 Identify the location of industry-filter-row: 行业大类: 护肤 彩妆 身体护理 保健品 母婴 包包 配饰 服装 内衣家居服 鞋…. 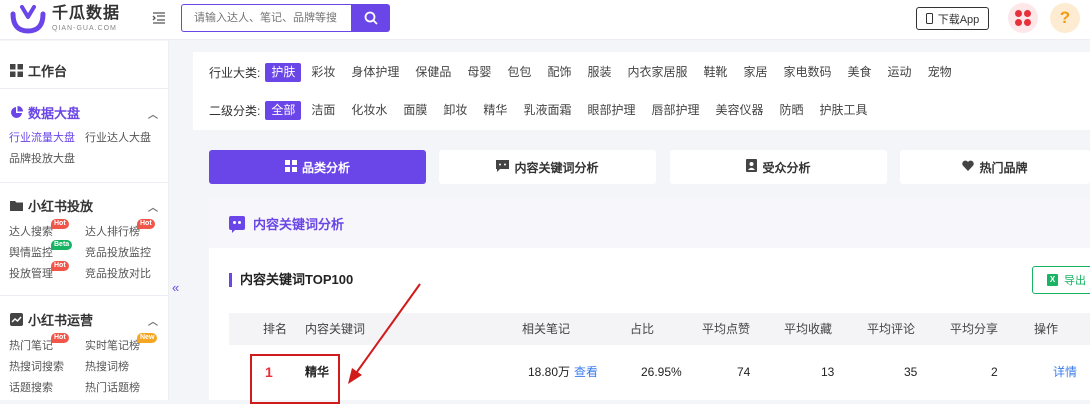
(585, 72).